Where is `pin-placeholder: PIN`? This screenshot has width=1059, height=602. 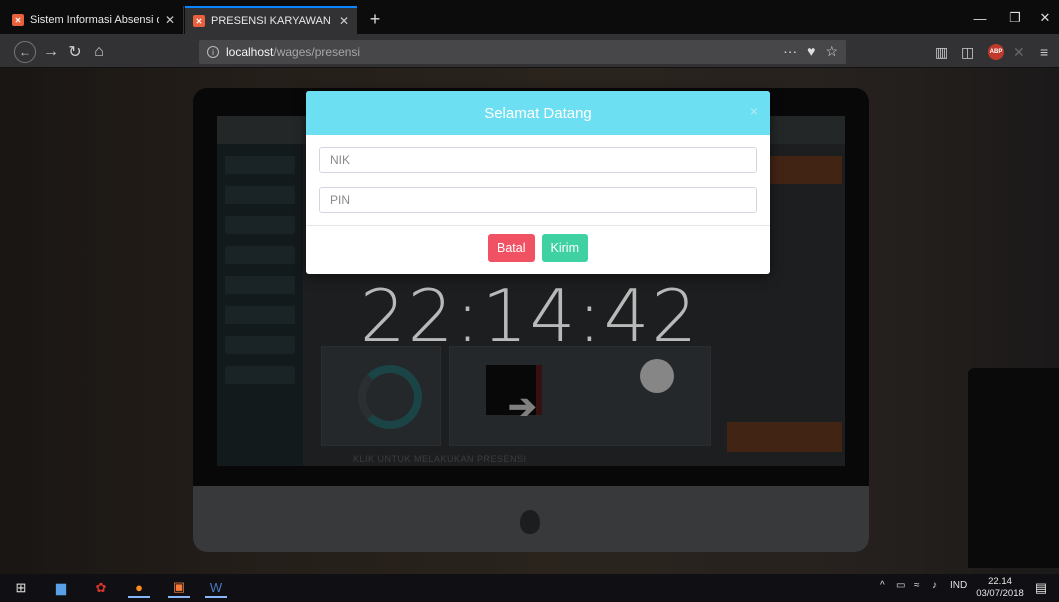 pin-placeholder: PIN is located at coordinates (340, 200).